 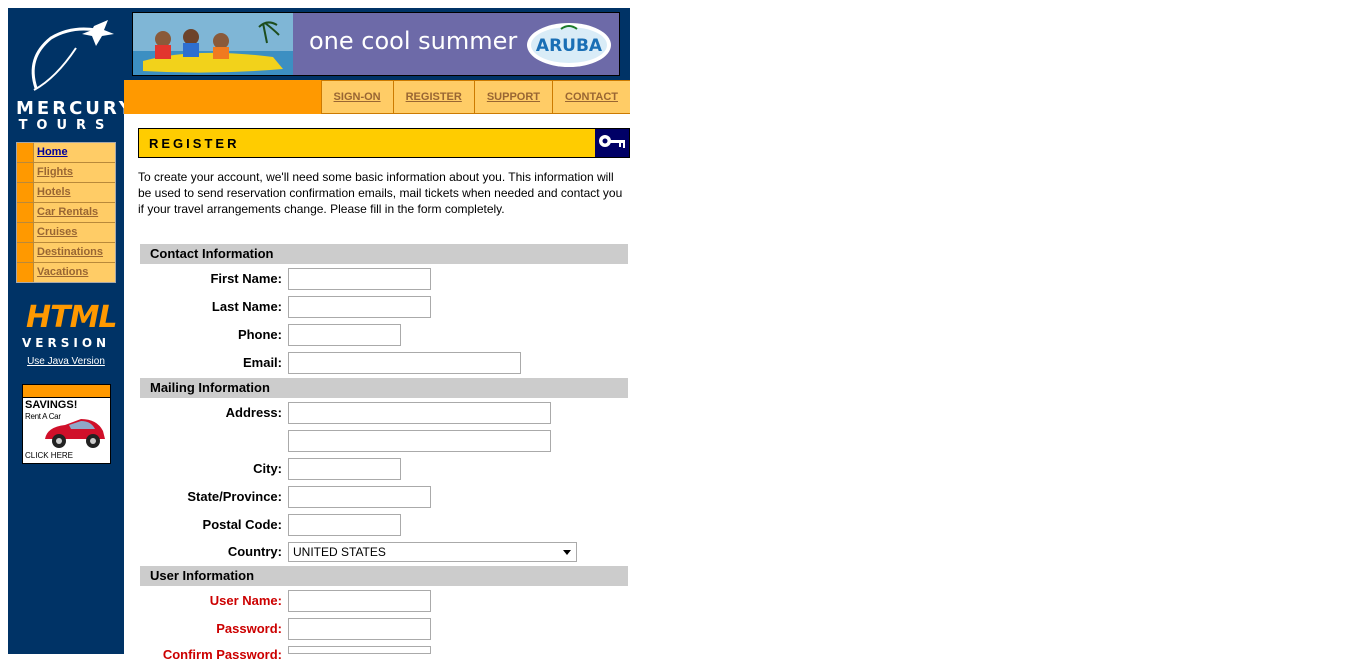 I want to click on nav-item-car-rentals: Car Rentals, so click(x=66, y=213).